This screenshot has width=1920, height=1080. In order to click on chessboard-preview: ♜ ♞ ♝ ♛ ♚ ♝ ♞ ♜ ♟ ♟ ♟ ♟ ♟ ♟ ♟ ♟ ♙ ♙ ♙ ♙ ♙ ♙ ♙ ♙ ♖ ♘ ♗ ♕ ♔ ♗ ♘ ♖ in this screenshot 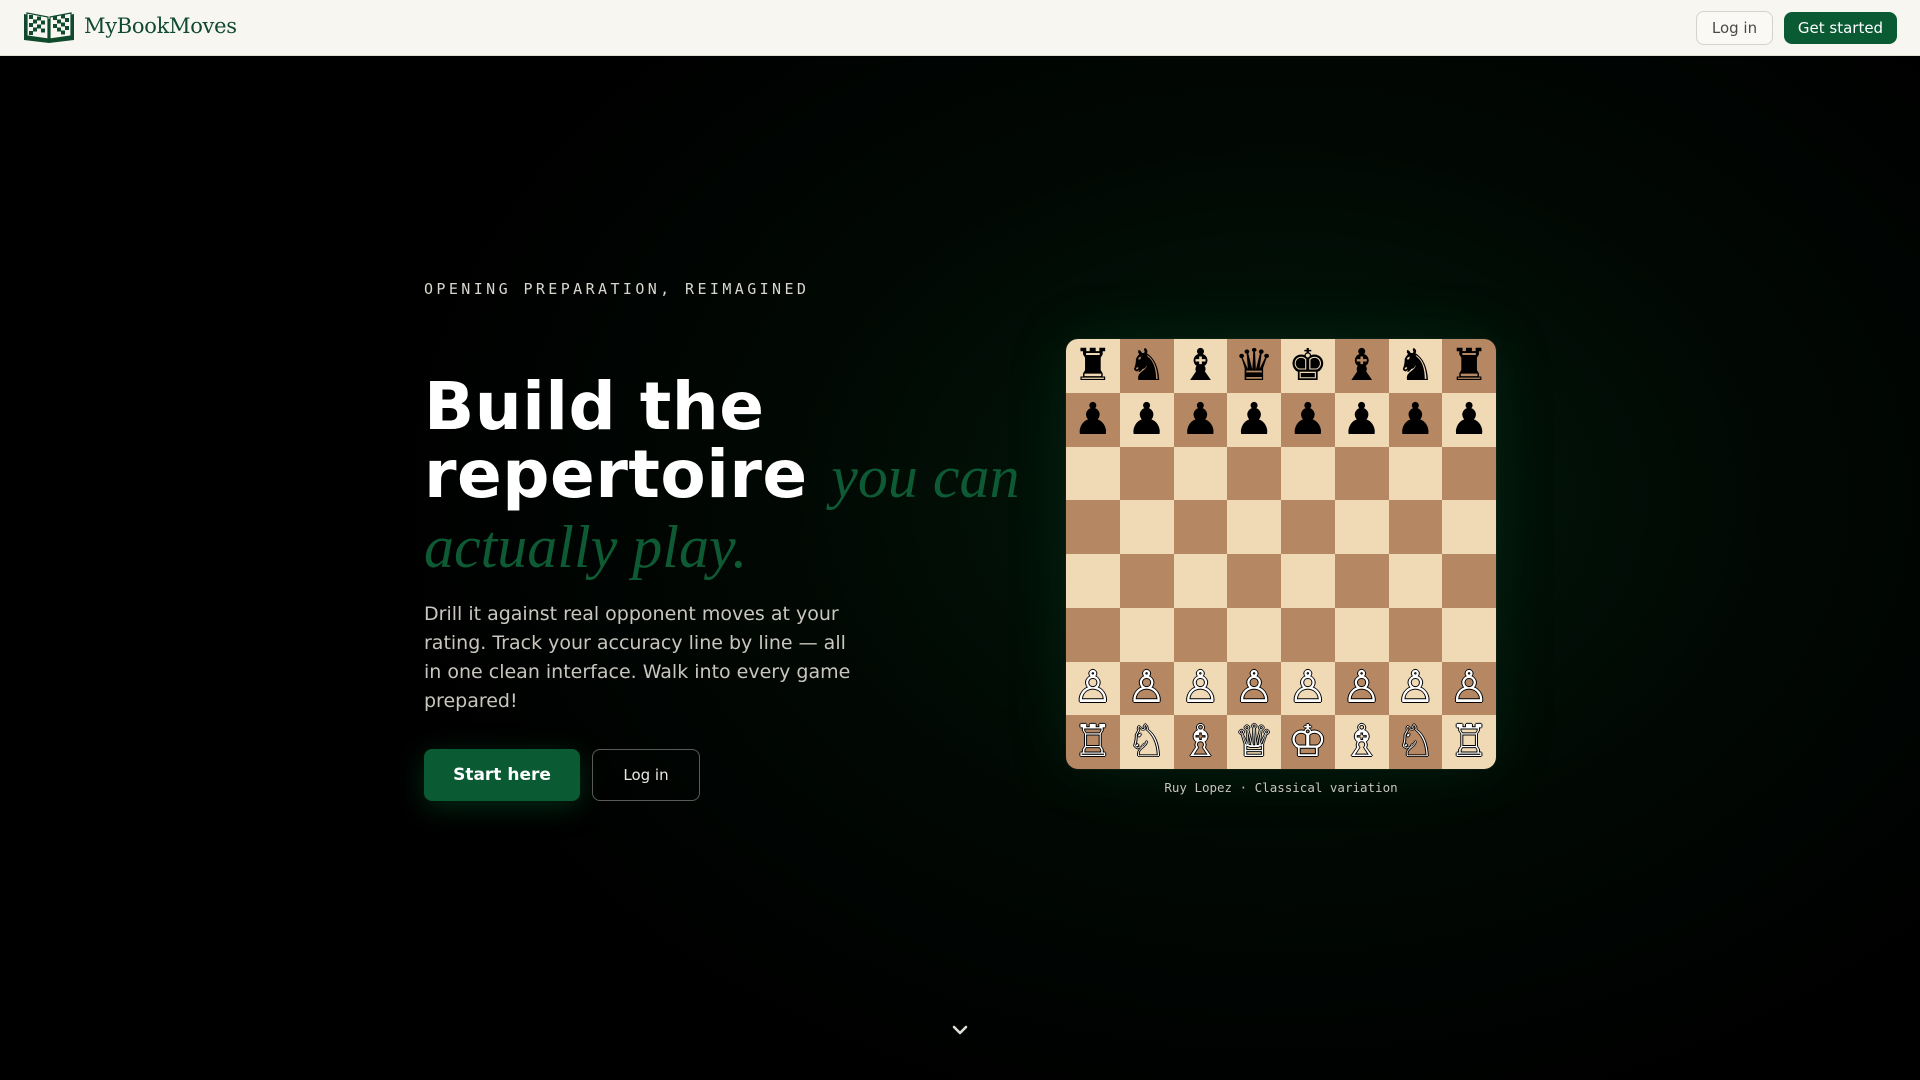, I will do `click(1281, 554)`.